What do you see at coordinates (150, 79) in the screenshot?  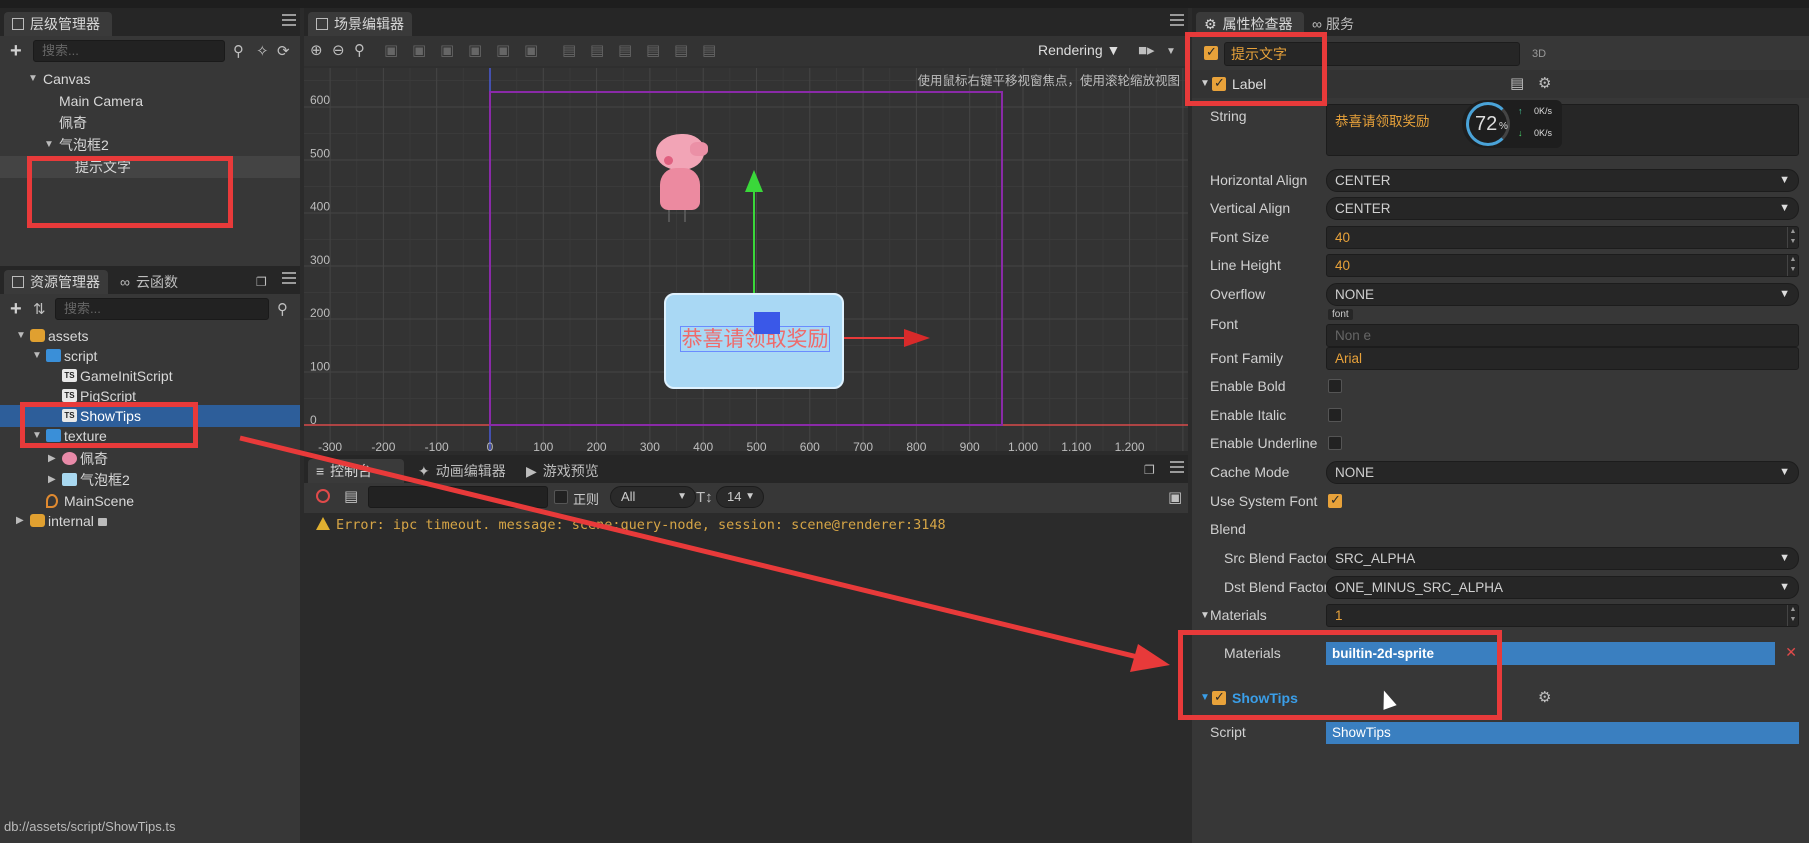 I see `tree-item-canvas: ▼ Canvas` at bounding box center [150, 79].